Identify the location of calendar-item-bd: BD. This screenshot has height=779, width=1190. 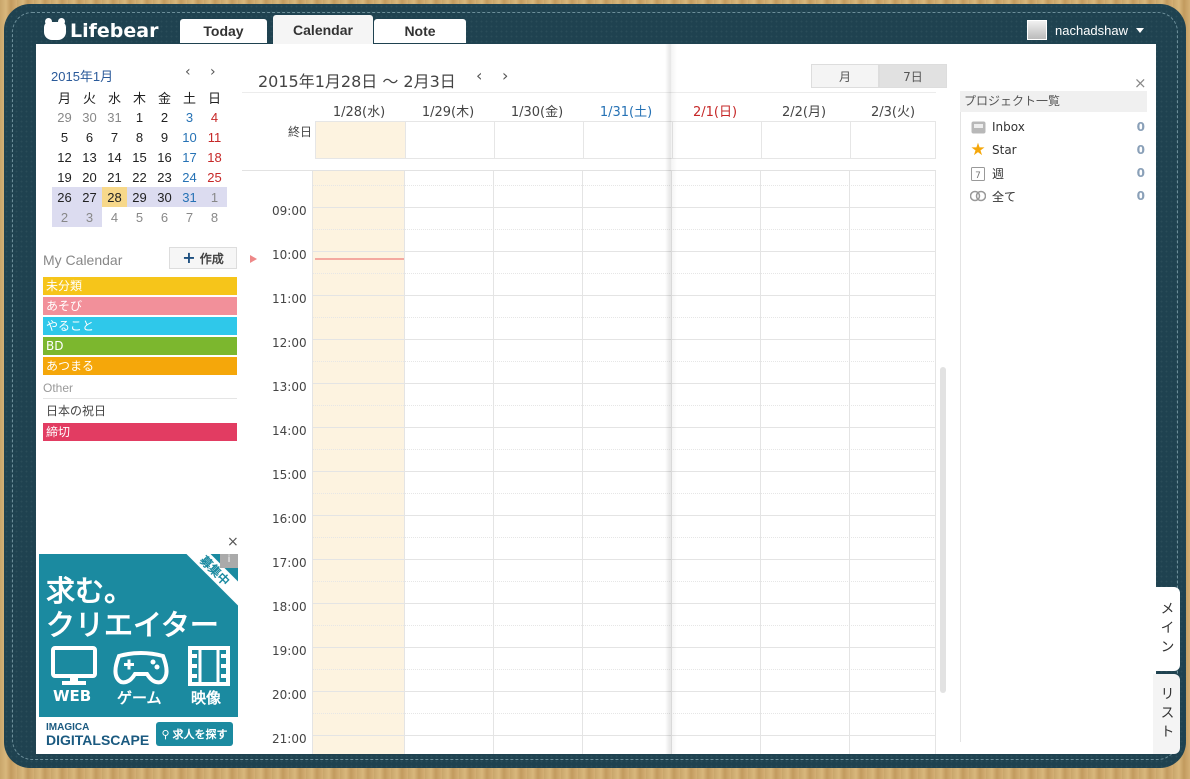
(140, 346).